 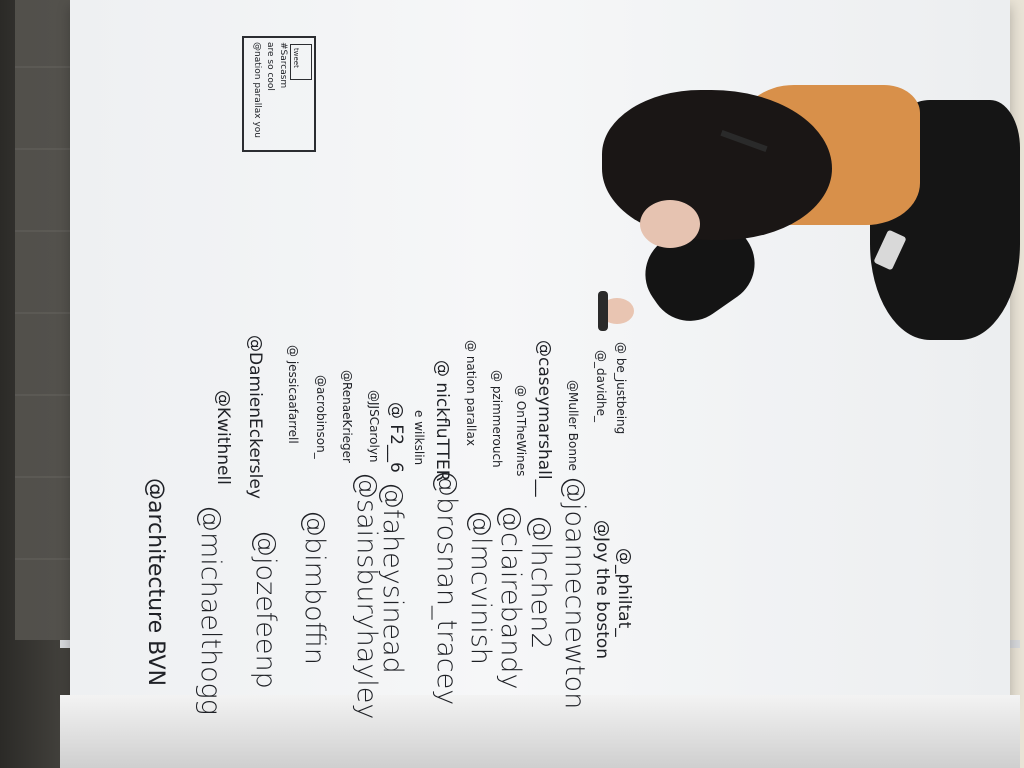 I want to click on handle-col2-2: @DamienEckersley, so click(x=255, y=417).